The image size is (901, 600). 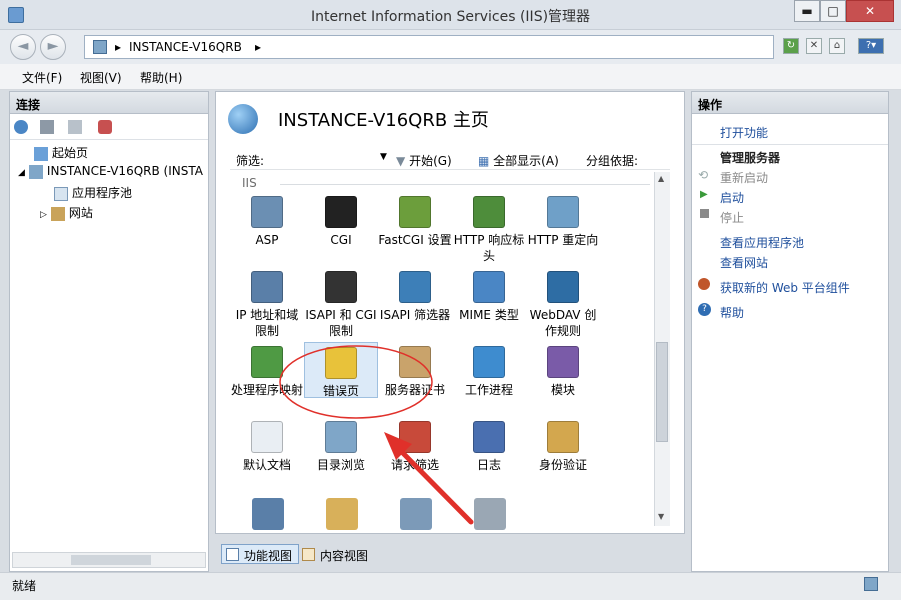 I want to click on tree-label-start-page: 起始页, so click(x=70, y=153).